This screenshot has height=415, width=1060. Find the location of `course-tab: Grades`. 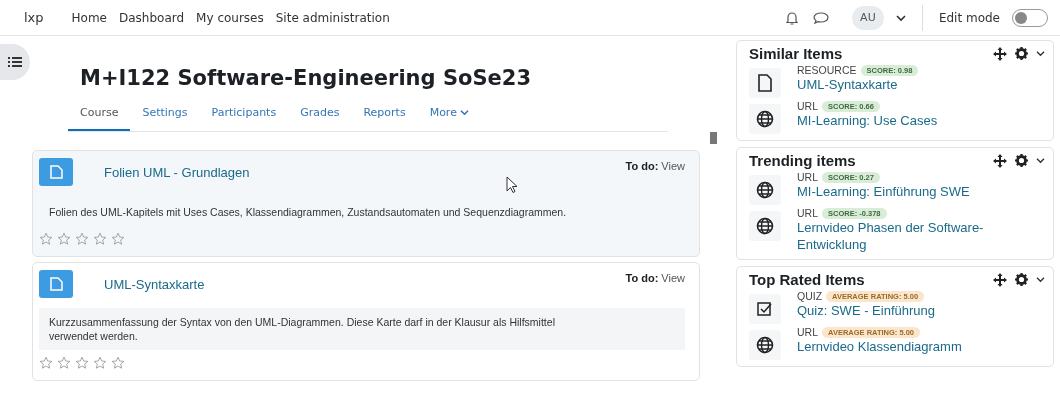

course-tab: Grades is located at coordinates (320, 115).